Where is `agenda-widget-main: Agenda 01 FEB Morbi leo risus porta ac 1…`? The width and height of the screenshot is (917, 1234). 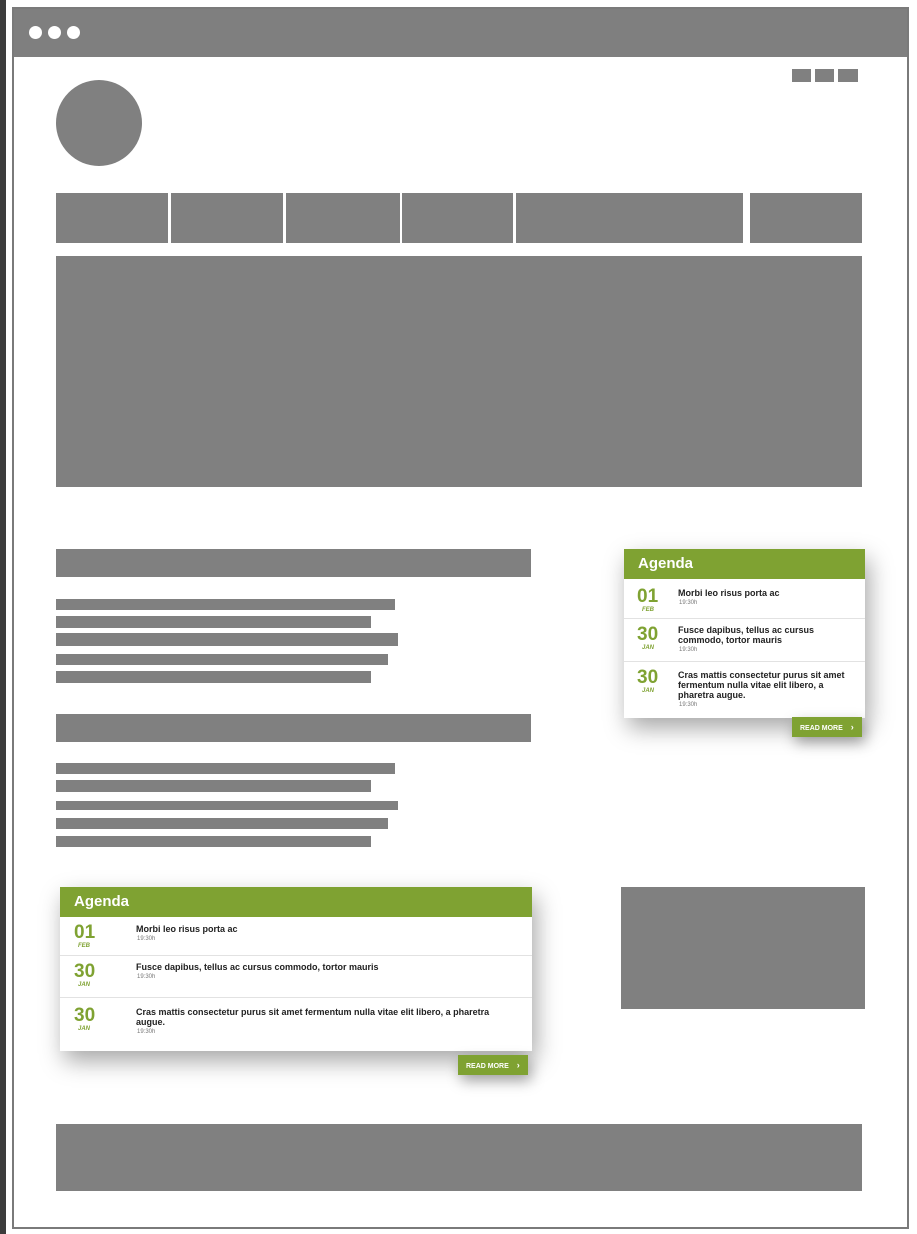
agenda-widget-main: Agenda 01 FEB Morbi leo risus porta ac 1… is located at coordinates (296, 969).